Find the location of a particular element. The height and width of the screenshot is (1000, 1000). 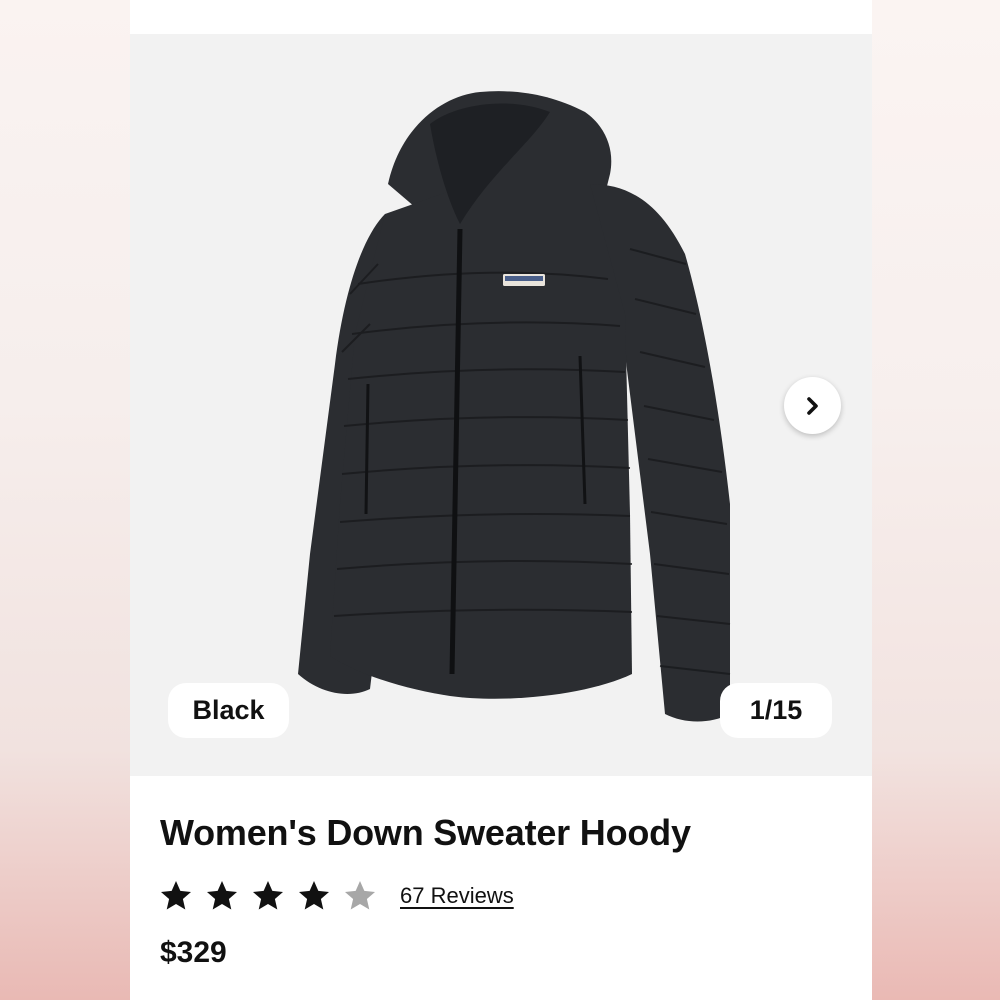

star-empty-icon is located at coordinates (360, 895).